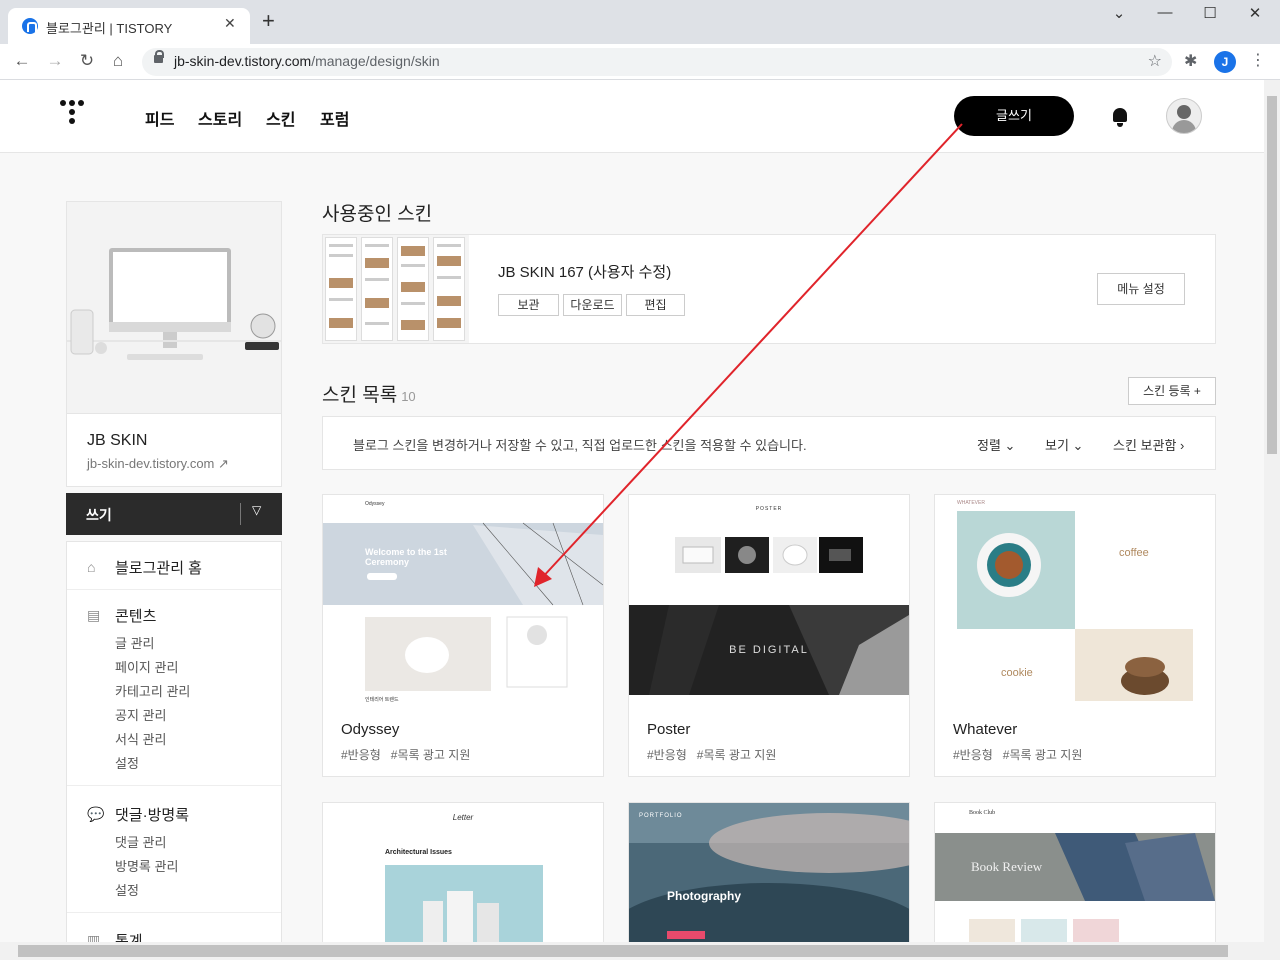 The image size is (1280, 960). Describe the element at coordinates (1141, 289) in the screenshot. I see `menu-settings-button: 메뉴 설정` at that location.